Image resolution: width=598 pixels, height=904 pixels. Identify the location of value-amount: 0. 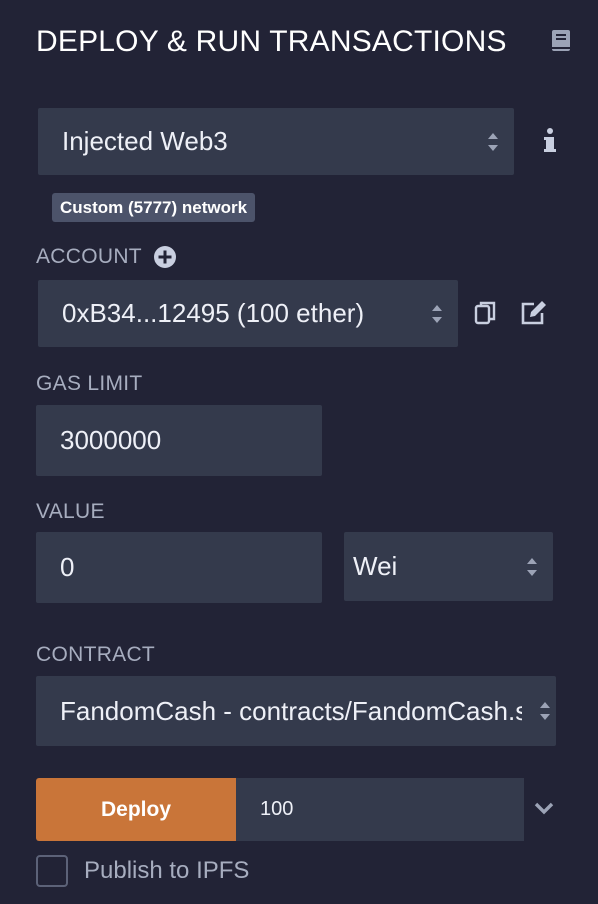
(67, 567).